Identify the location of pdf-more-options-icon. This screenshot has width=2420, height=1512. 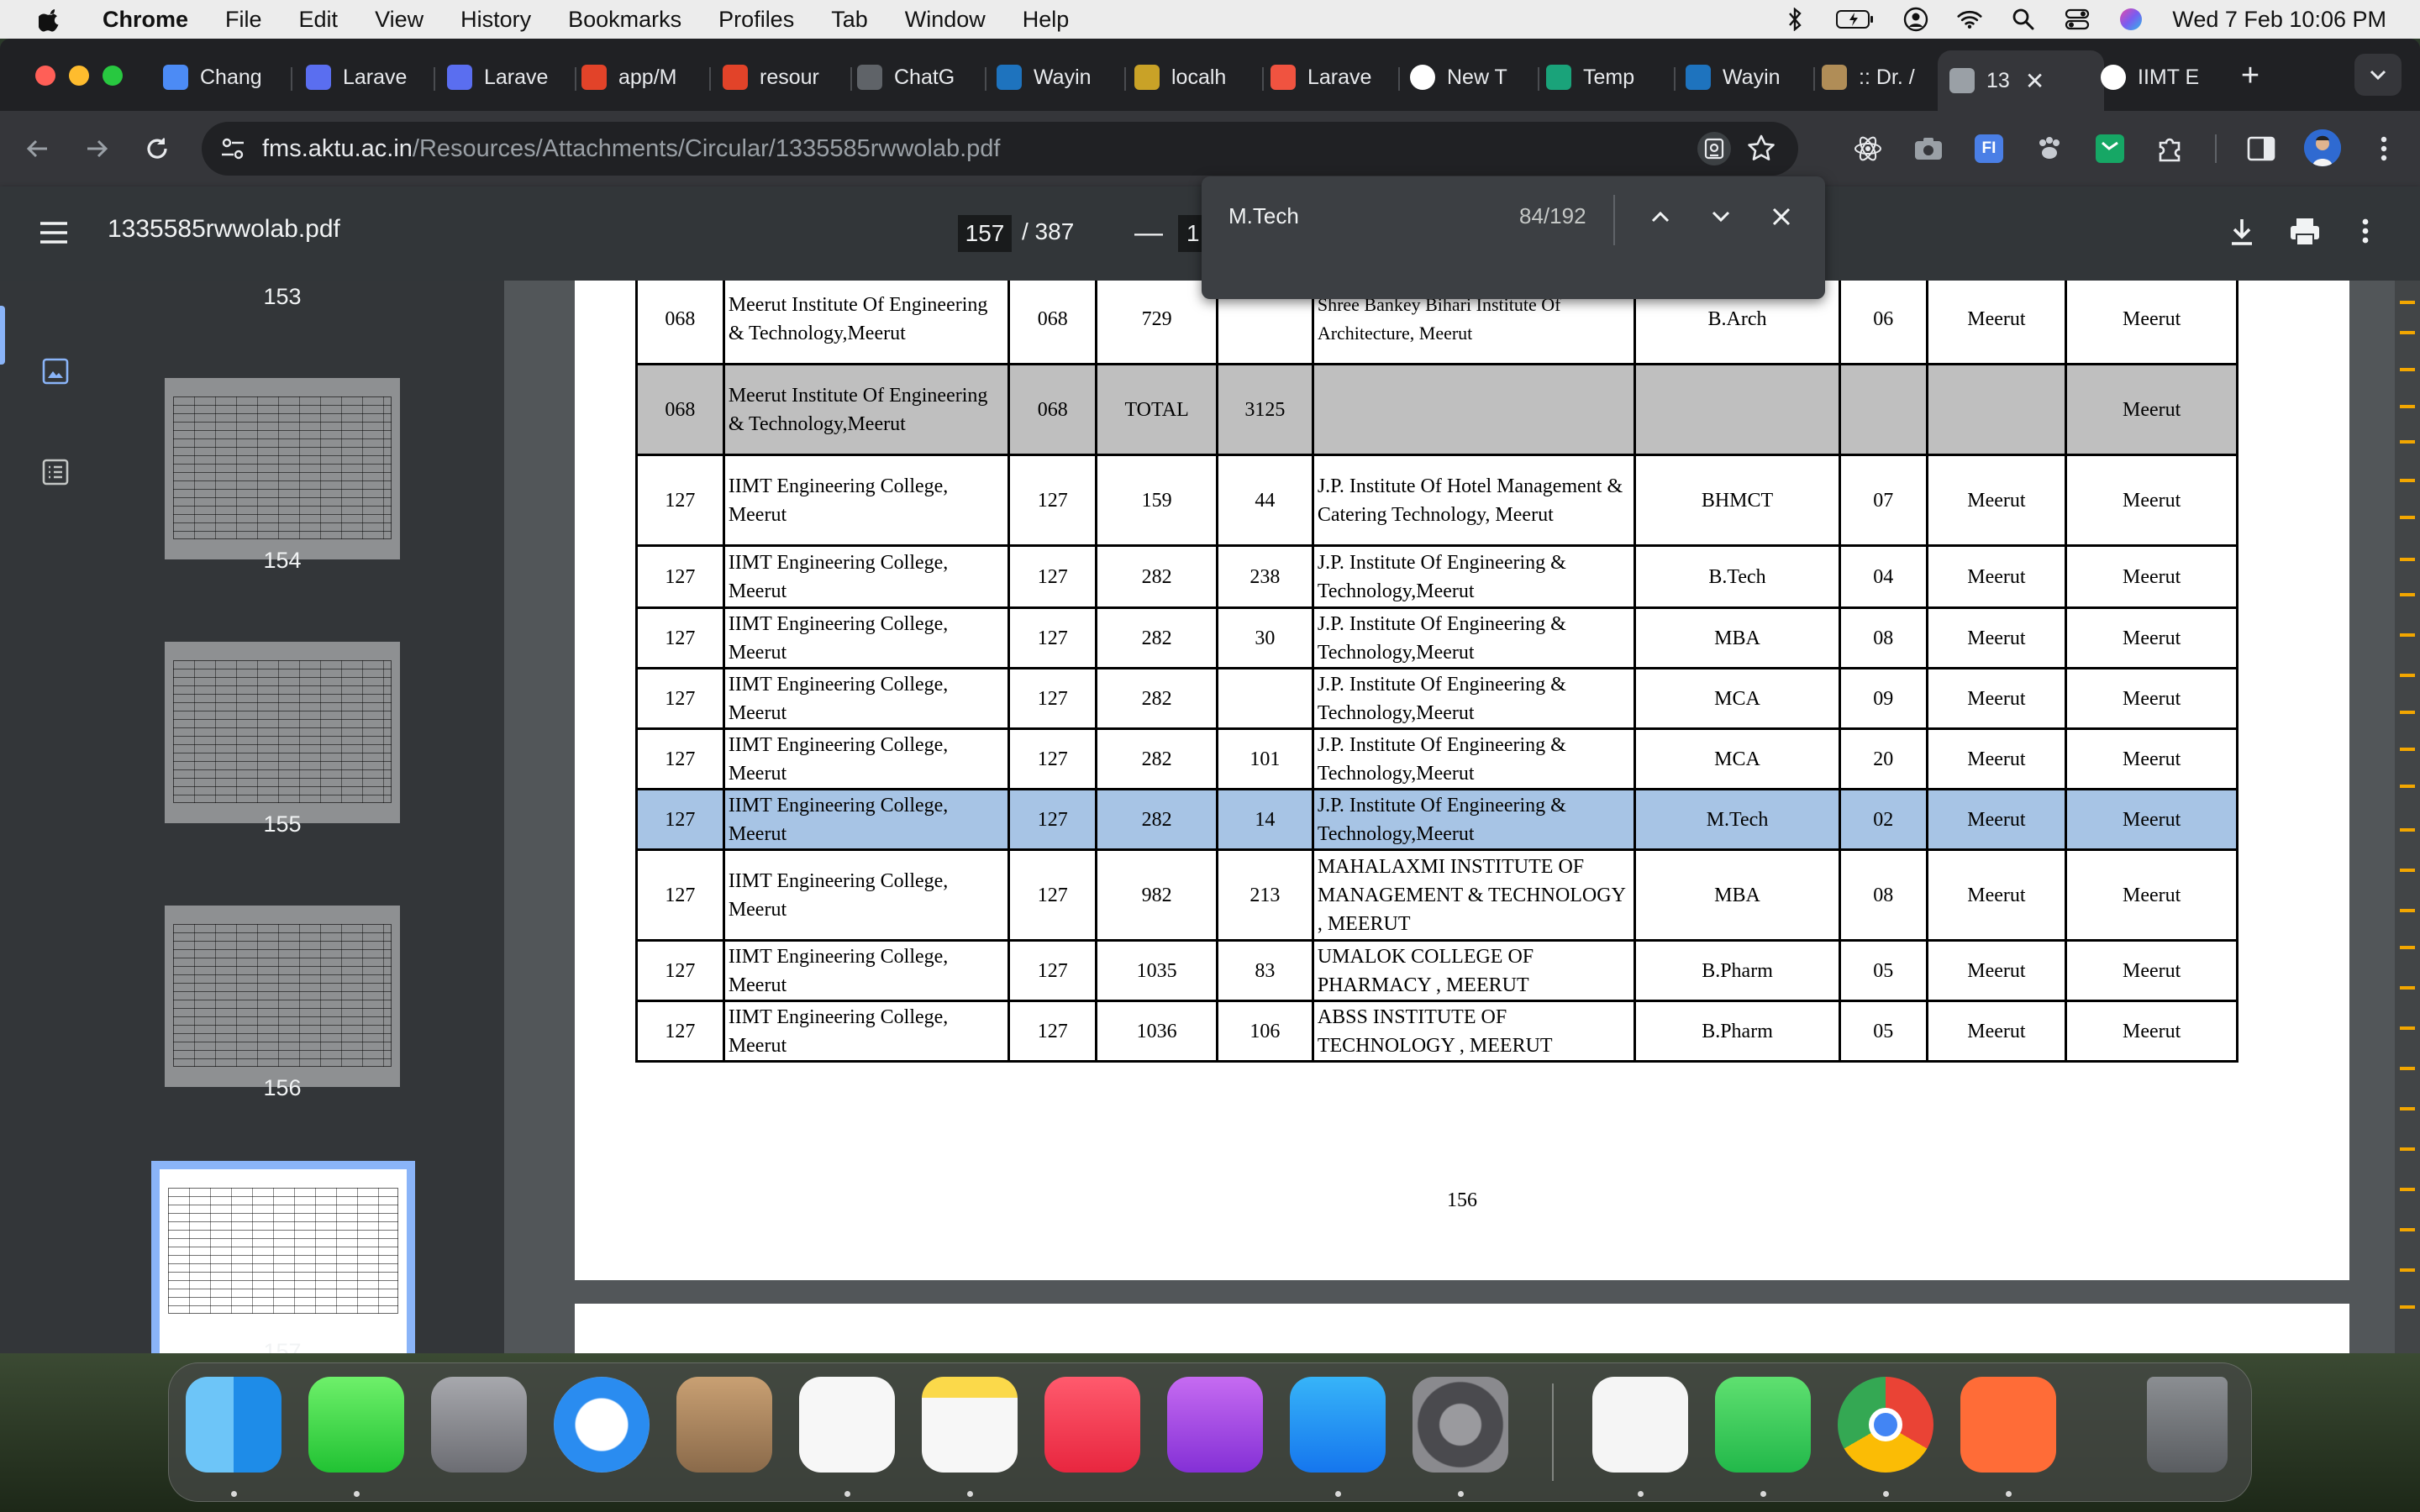
(2365, 233).